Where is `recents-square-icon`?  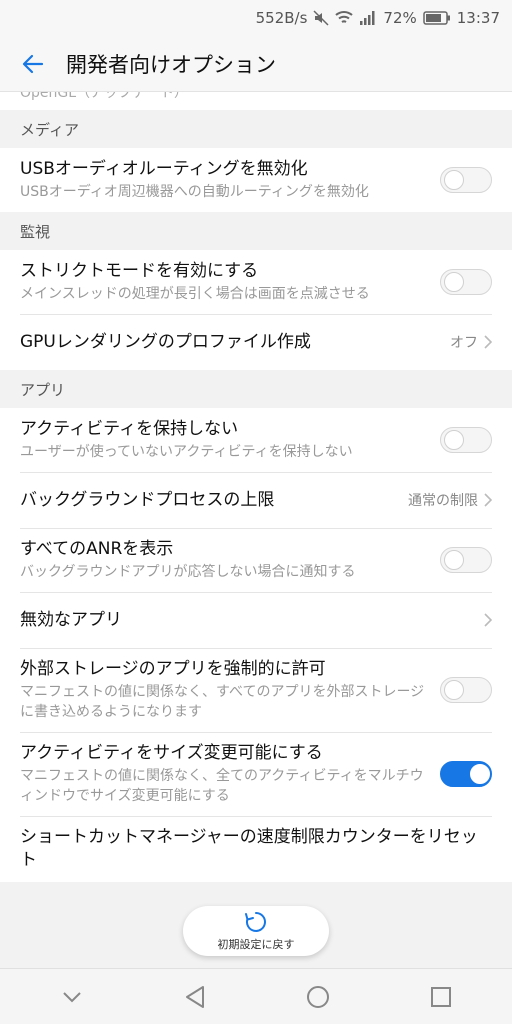 recents-square-icon is located at coordinates (440, 996).